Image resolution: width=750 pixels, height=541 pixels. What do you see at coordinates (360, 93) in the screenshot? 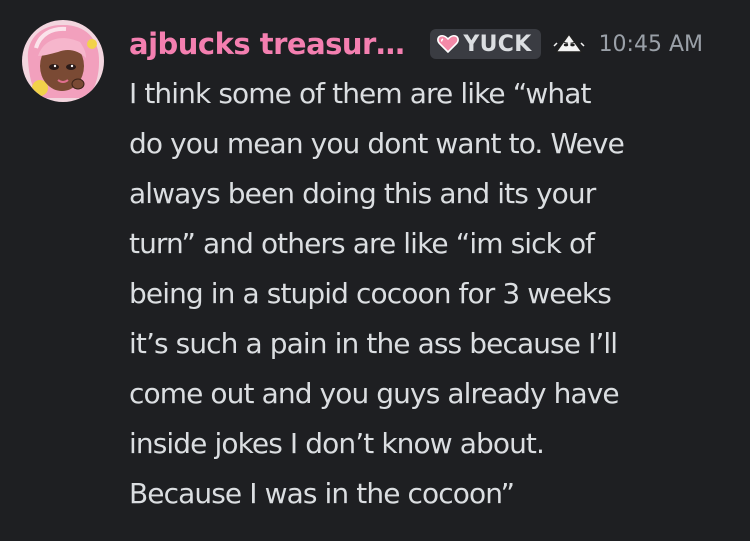
I see `message-text-line: I think some of them are like “what` at bounding box center [360, 93].